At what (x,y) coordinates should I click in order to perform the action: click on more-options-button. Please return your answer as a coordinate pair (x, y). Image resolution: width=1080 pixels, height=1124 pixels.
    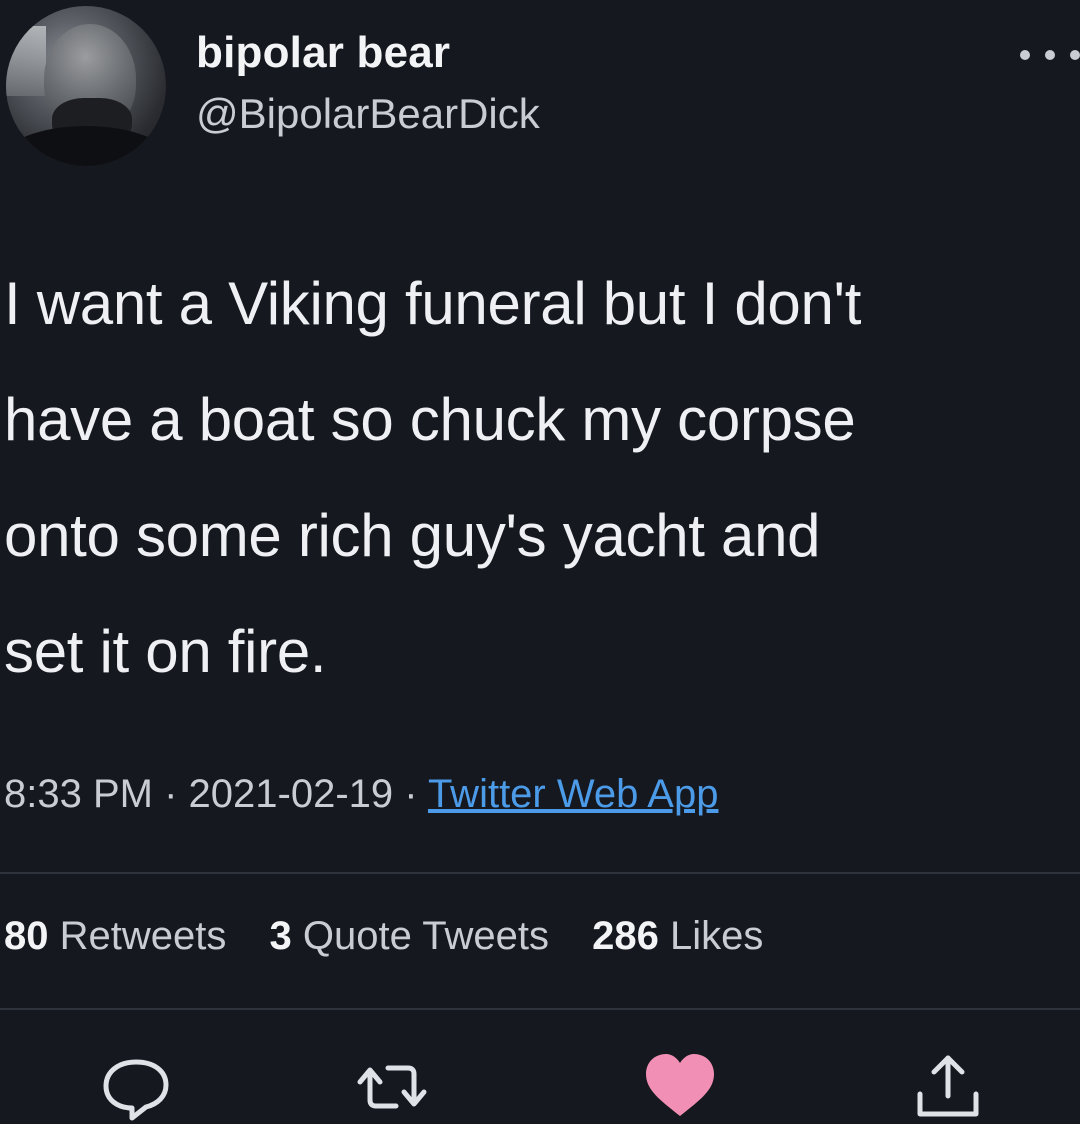
    Looking at the image, I should click on (1050, 55).